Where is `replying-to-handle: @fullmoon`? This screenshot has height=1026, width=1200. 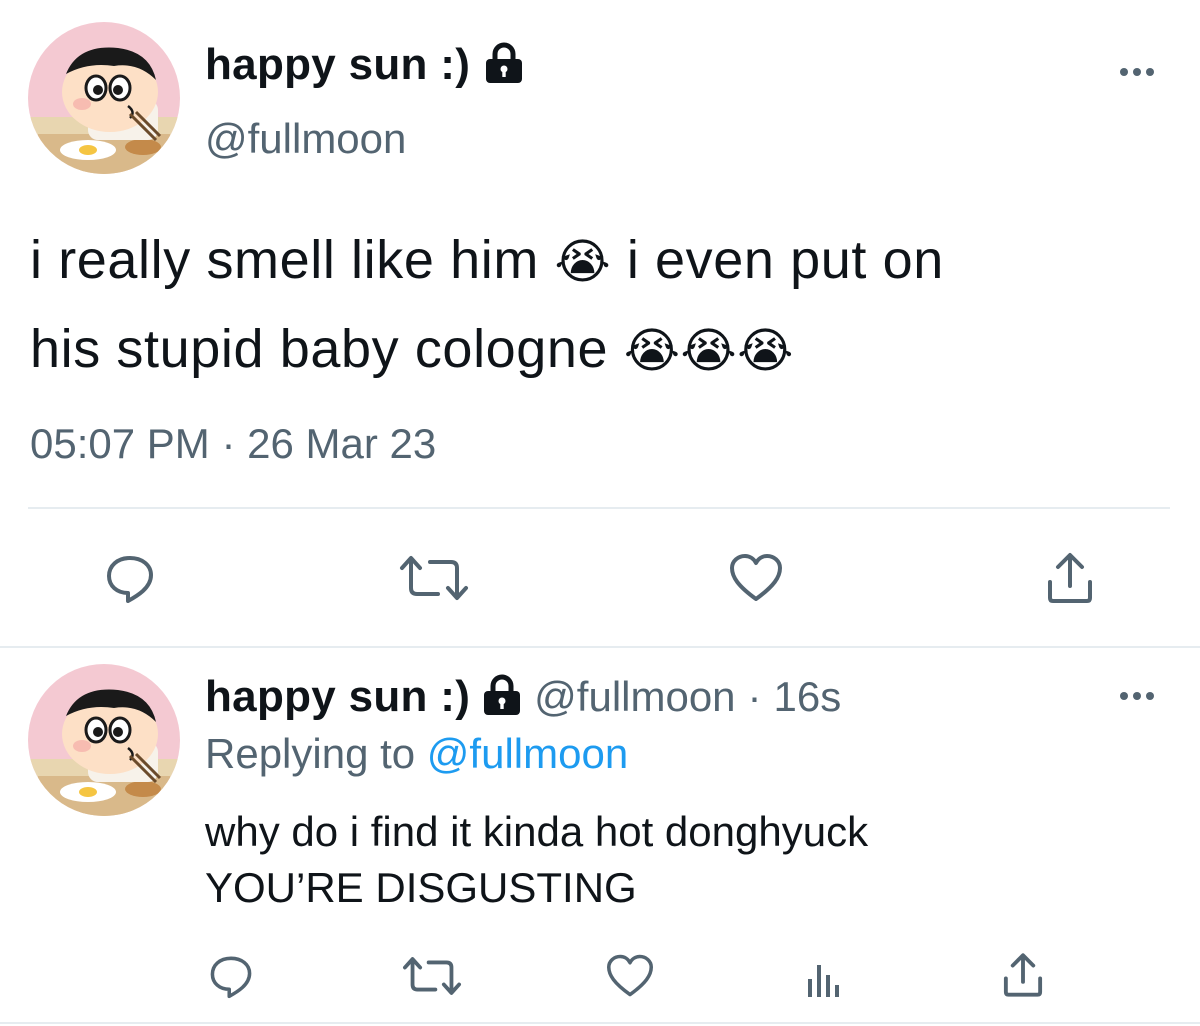 replying-to-handle: @fullmoon is located at coordinates (527, 753).